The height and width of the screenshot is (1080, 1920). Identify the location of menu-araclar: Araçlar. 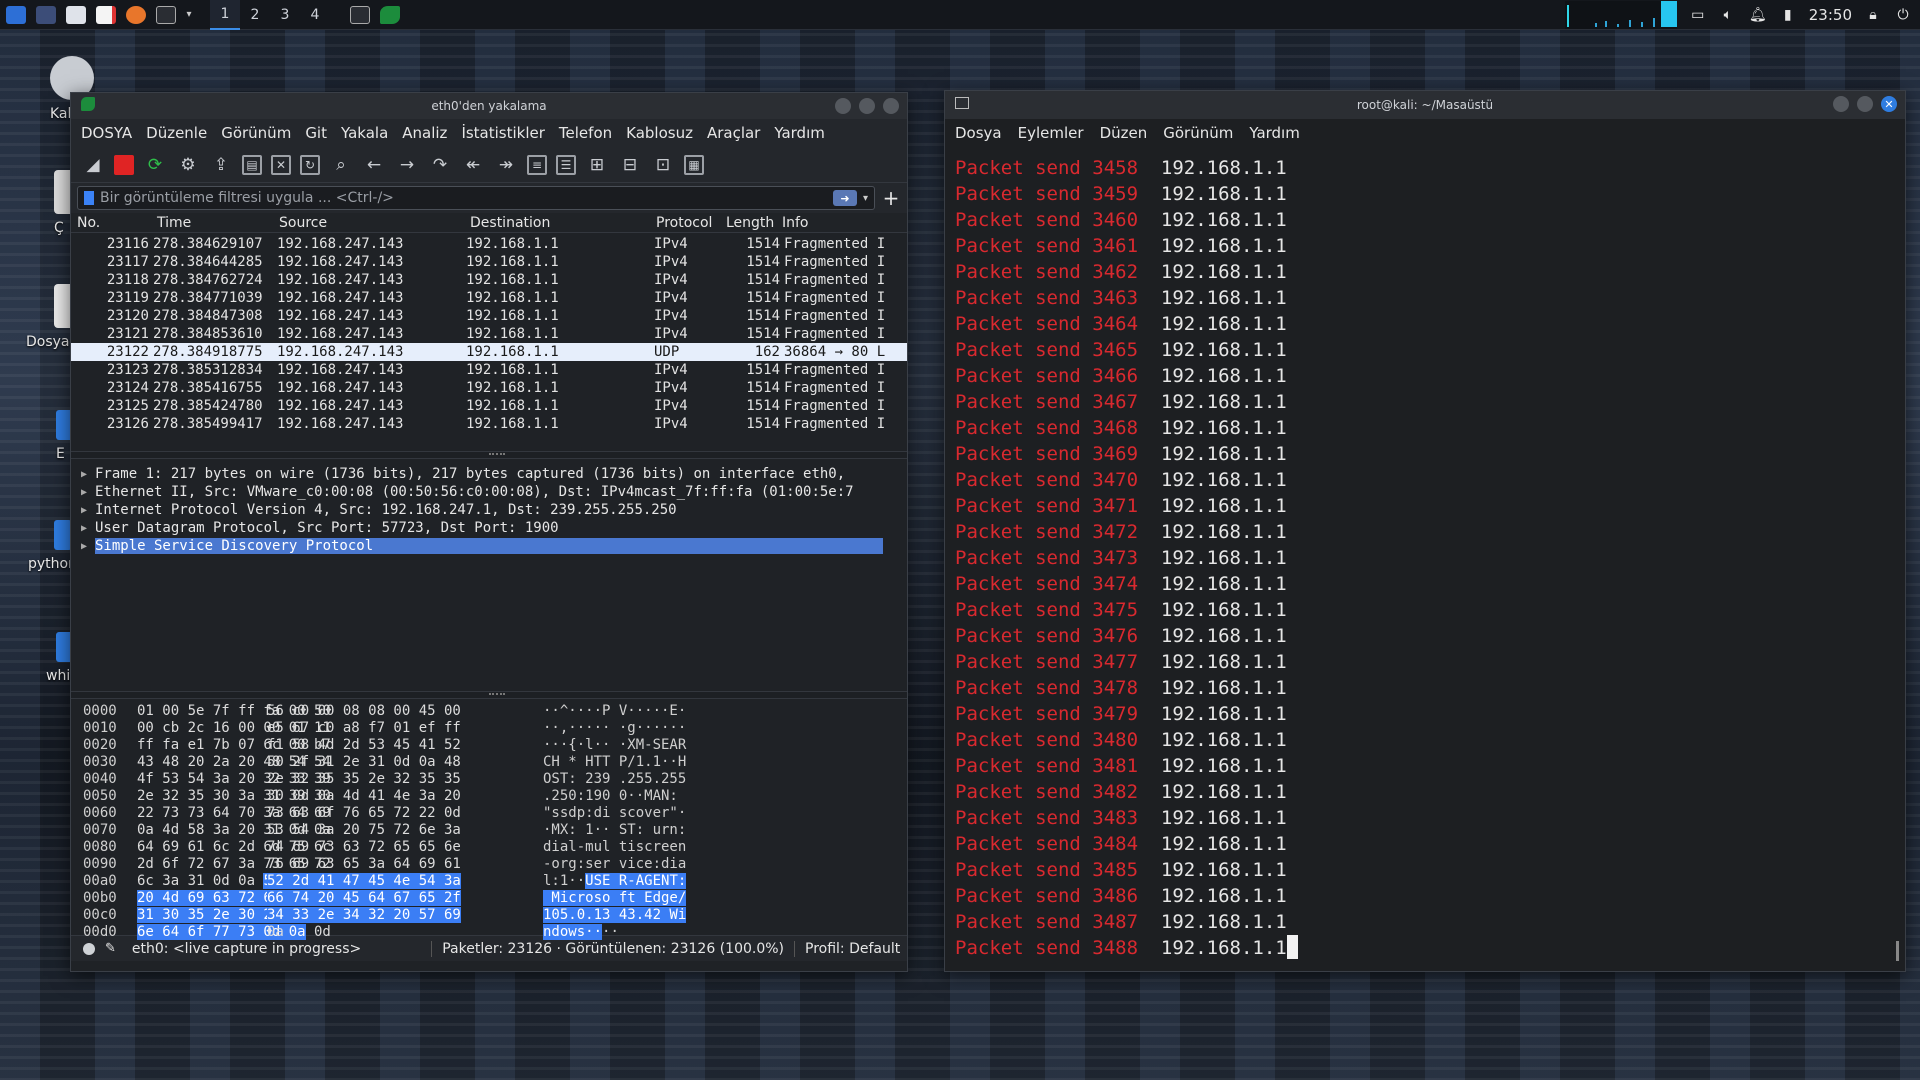
(733, 133).